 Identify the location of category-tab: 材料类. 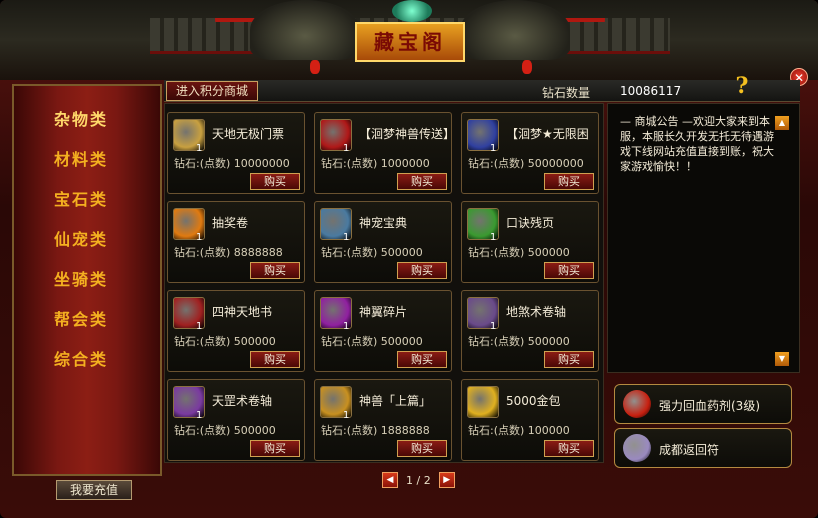
(87, 160).